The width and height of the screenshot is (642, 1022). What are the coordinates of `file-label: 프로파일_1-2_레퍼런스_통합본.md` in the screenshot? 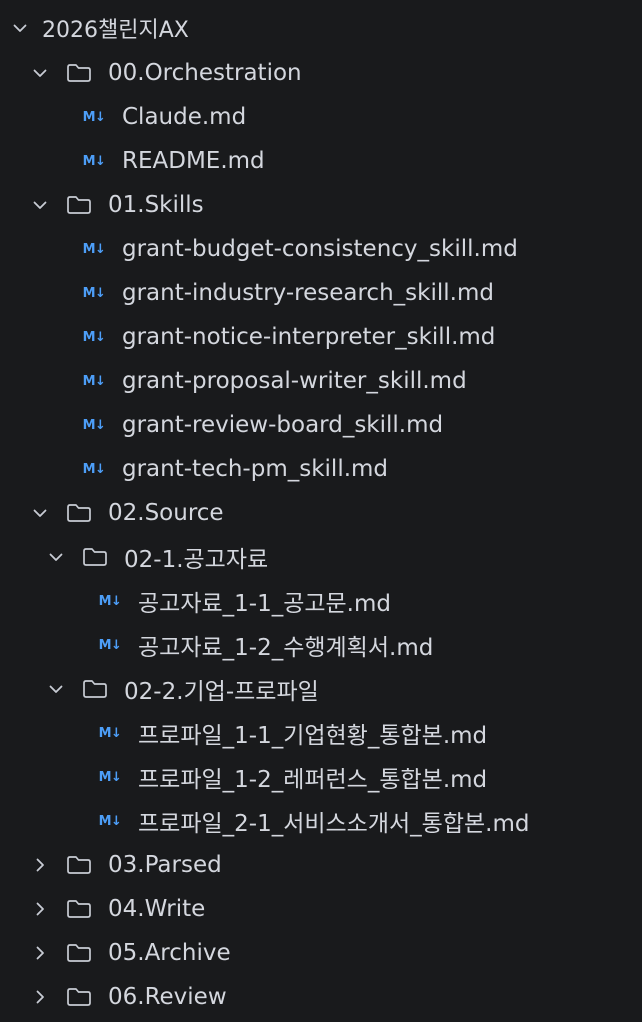 It's located at (313, 780).